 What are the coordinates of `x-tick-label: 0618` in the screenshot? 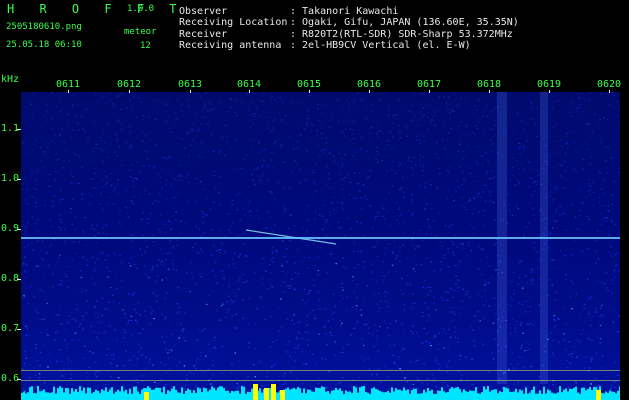 It's located at (489, 84).